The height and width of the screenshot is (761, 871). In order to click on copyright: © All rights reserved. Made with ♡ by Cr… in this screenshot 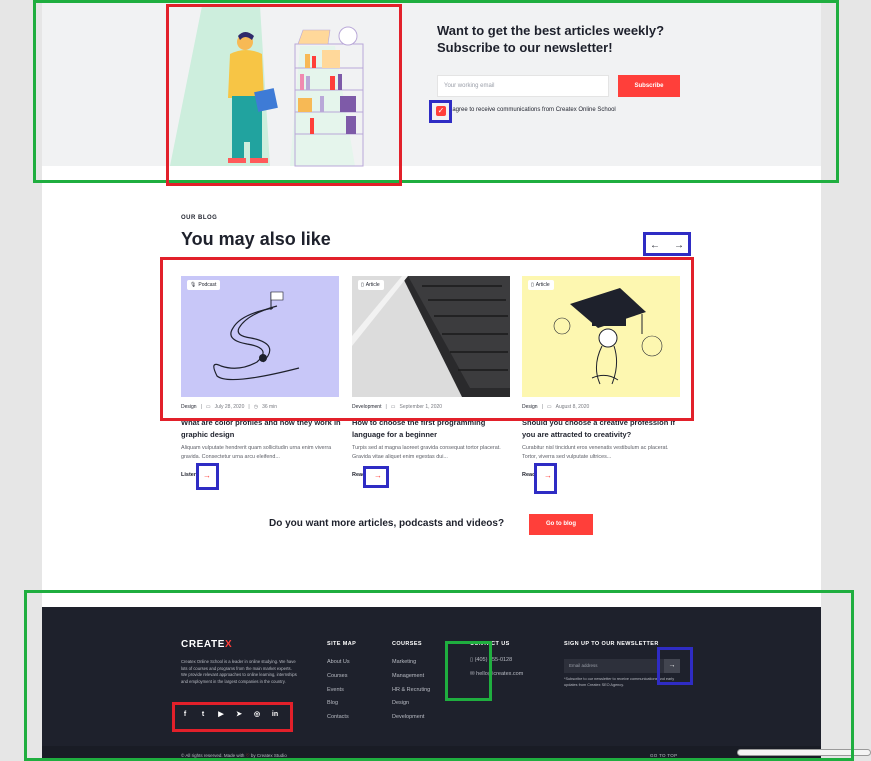, I will do `click(234, 755)`.